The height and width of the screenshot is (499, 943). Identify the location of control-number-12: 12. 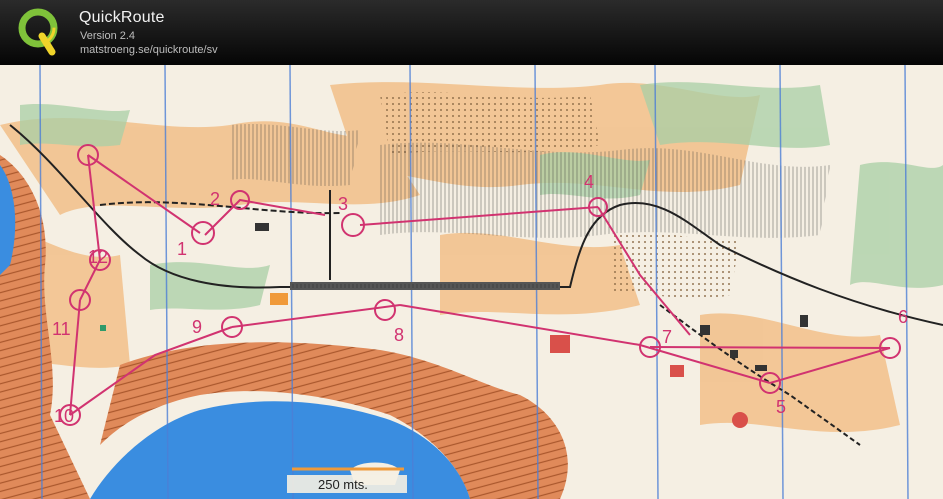
(98, 257).